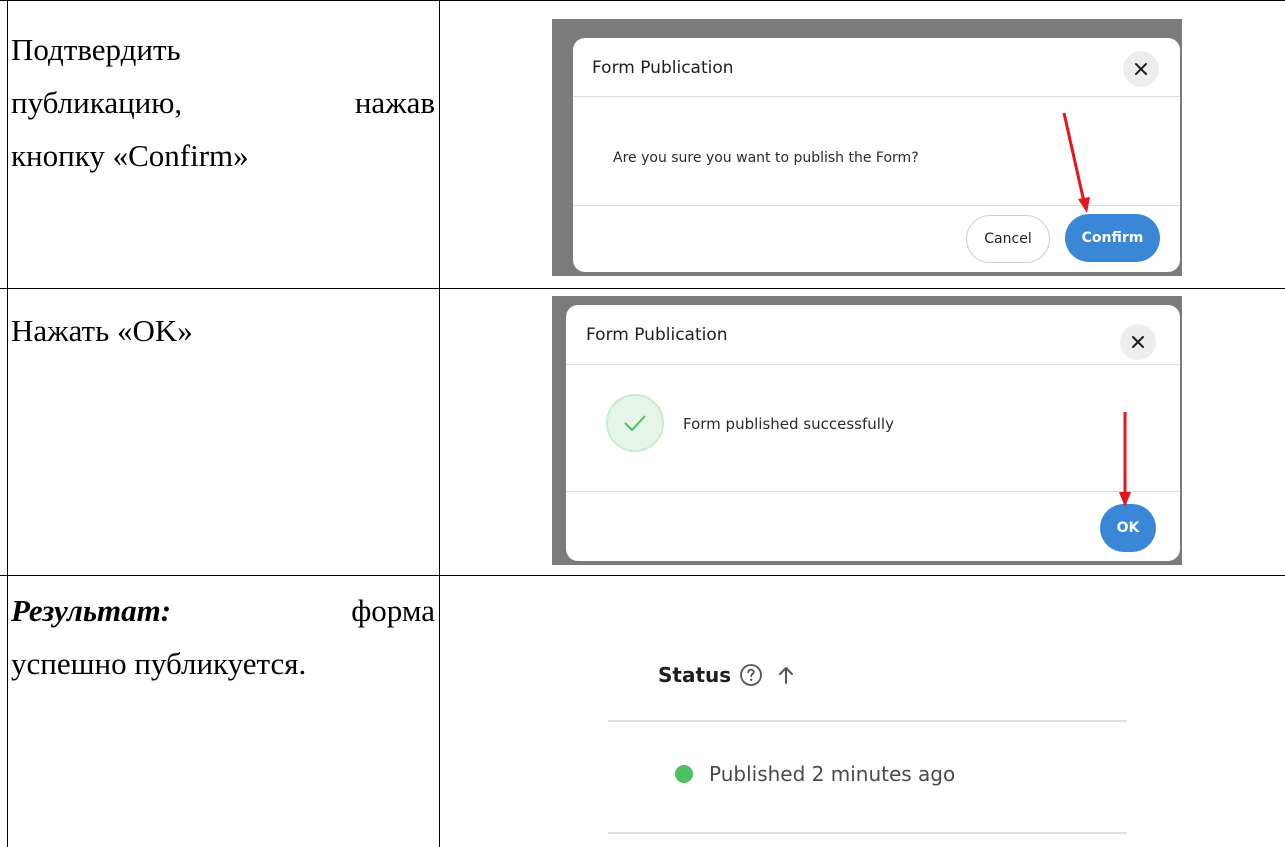  What do you see at coordinates (1128, 528) in the screenshot?
I see `ok-button: OK` at bounding box center [1128, 528].